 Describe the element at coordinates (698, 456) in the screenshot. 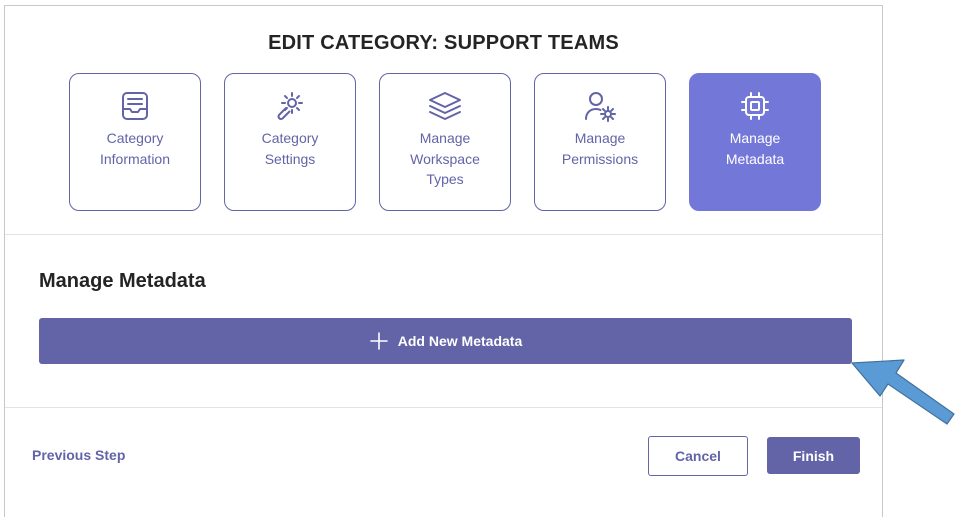

I see `cancel-button: Cancel` at that location.